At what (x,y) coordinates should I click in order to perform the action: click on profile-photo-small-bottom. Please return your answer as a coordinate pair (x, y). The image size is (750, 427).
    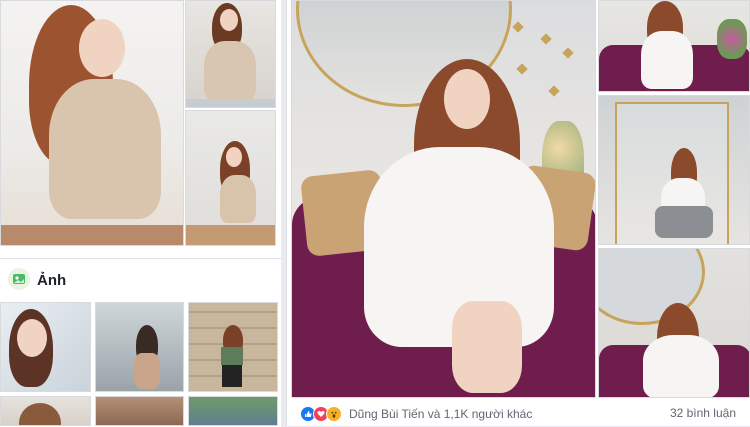
    Looking at the image, I should click on (230, 178).